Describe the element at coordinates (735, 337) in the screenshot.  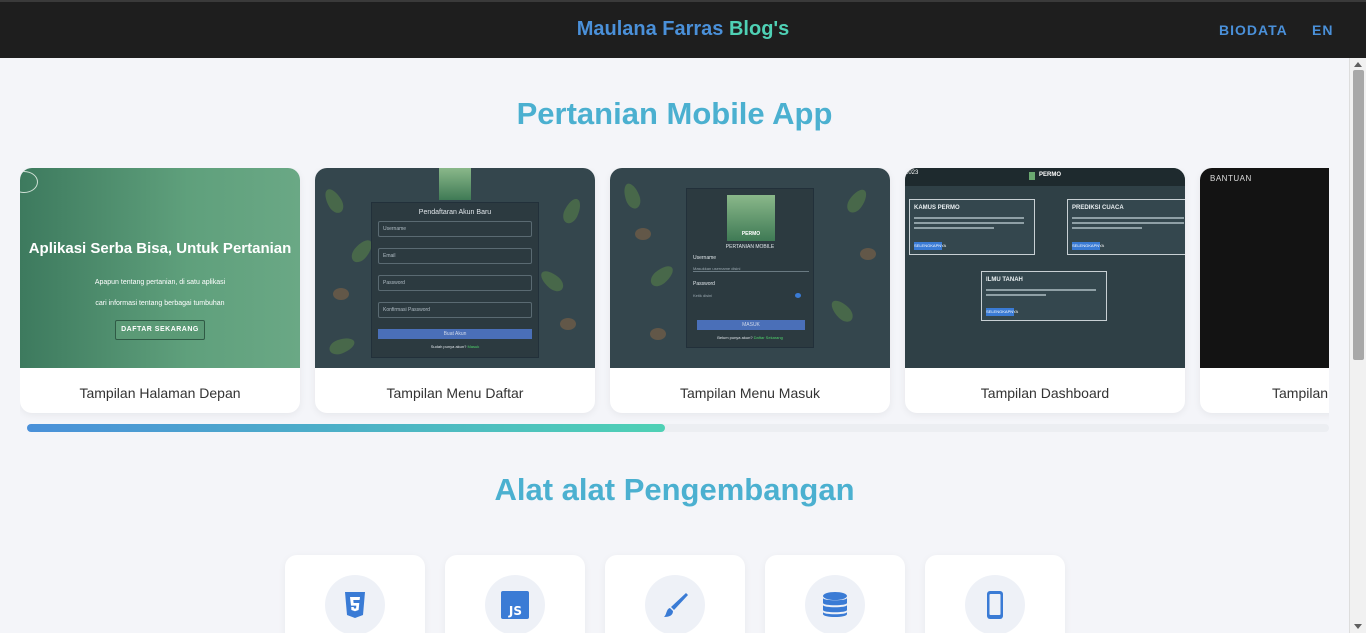
I see `register-prompt-text: Belum punya akun?` at that location.